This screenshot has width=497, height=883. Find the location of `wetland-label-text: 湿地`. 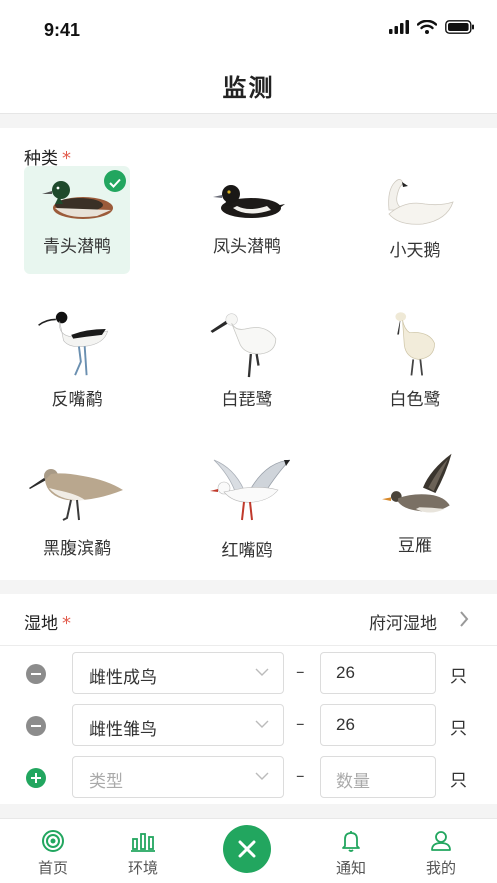

wetland-label-text: 湿地 is located at coordinates (41, 624).